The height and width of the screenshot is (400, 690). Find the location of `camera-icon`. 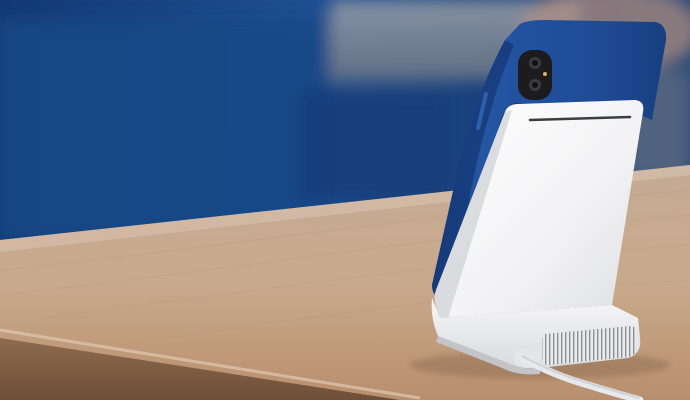

camera-icon is located at coordinates (535, 75).